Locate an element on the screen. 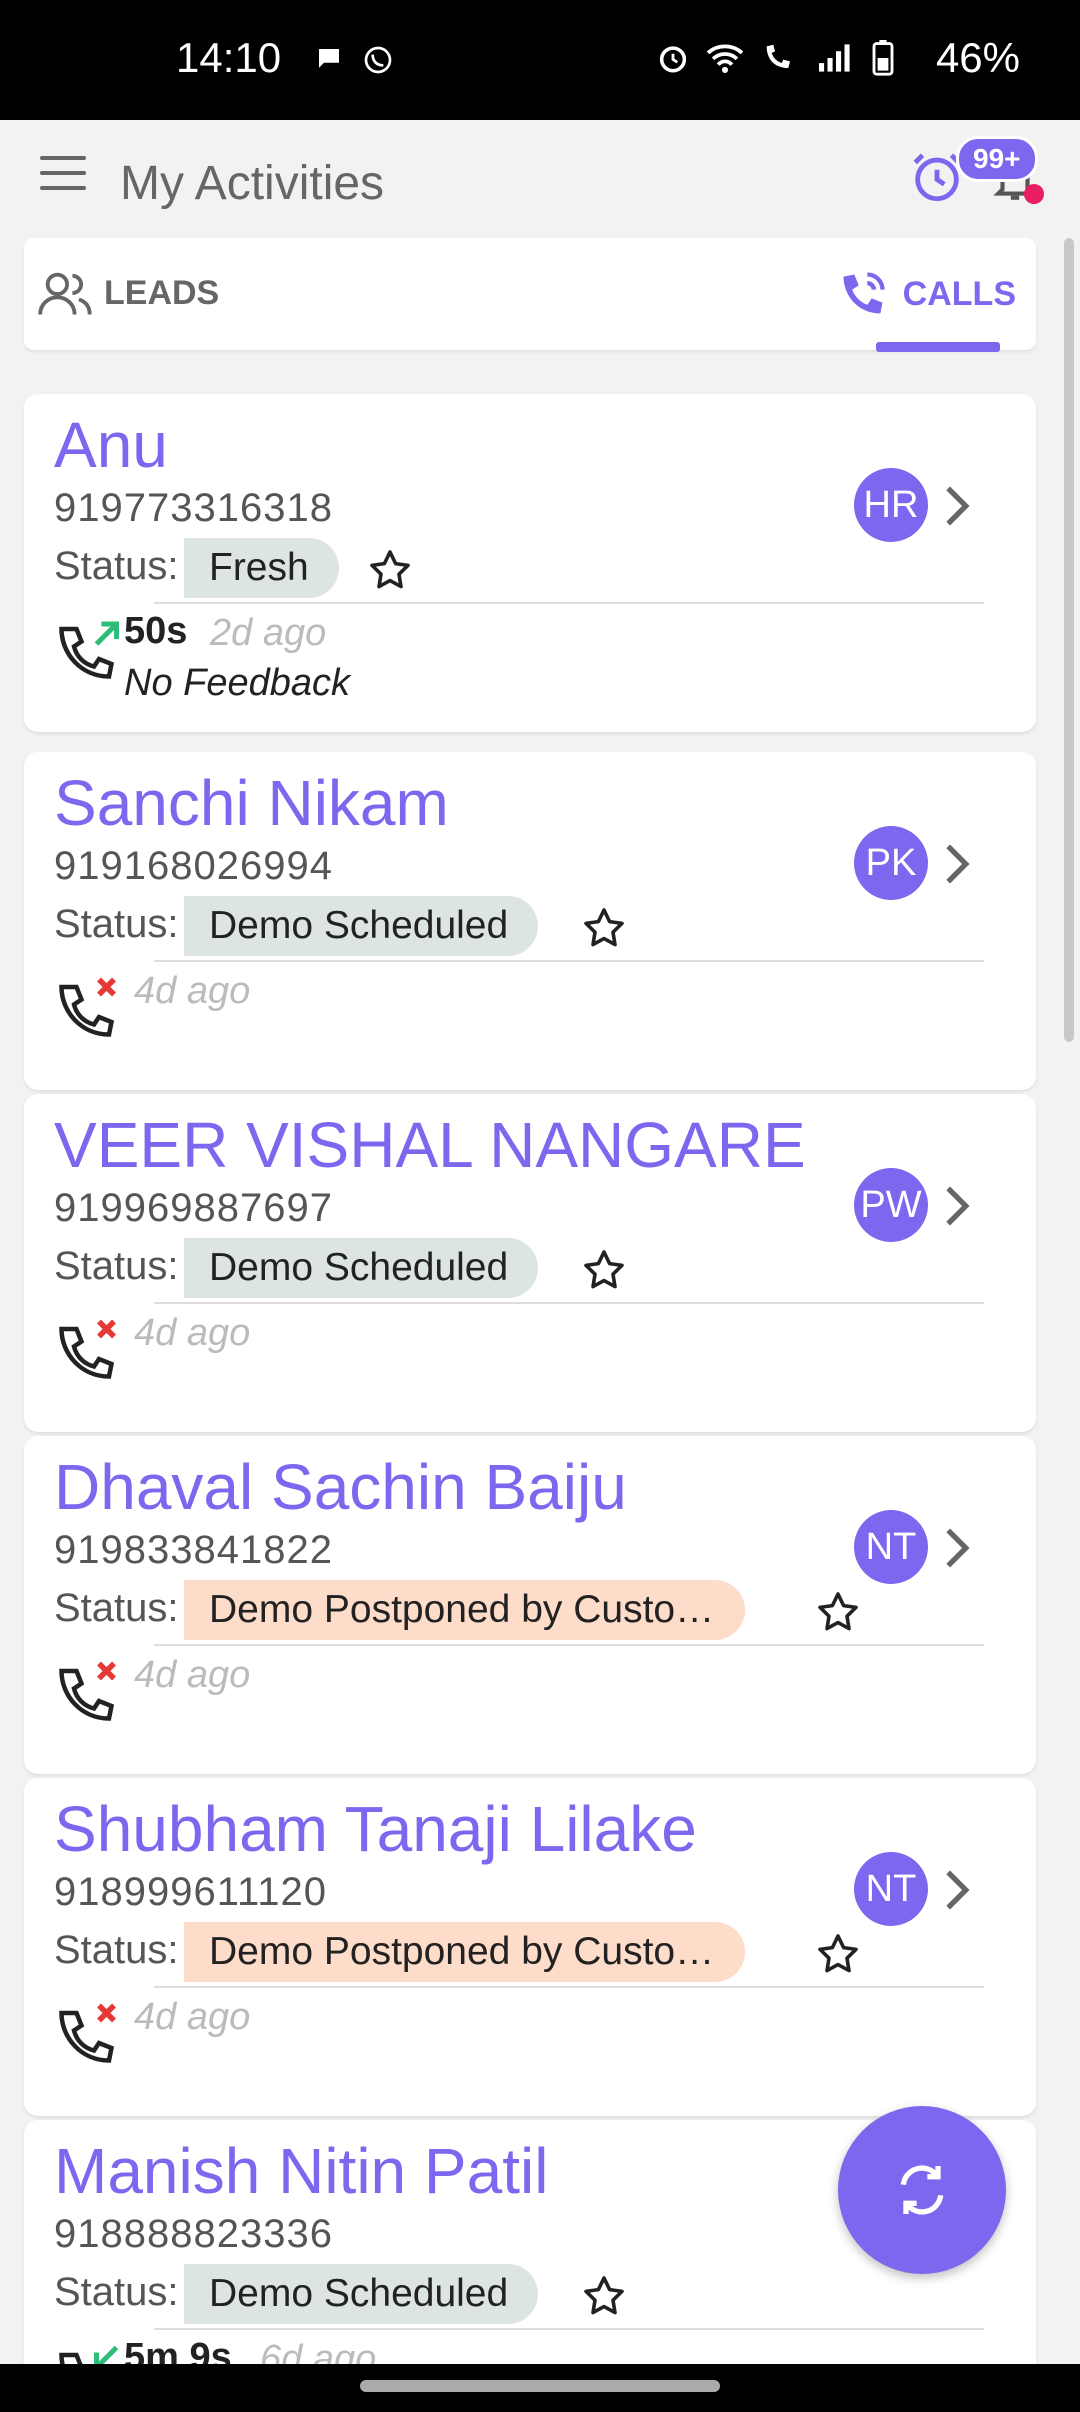 The image size is (1080, 2412). tab-calls: CALLS is located at coordinates (926, 294).